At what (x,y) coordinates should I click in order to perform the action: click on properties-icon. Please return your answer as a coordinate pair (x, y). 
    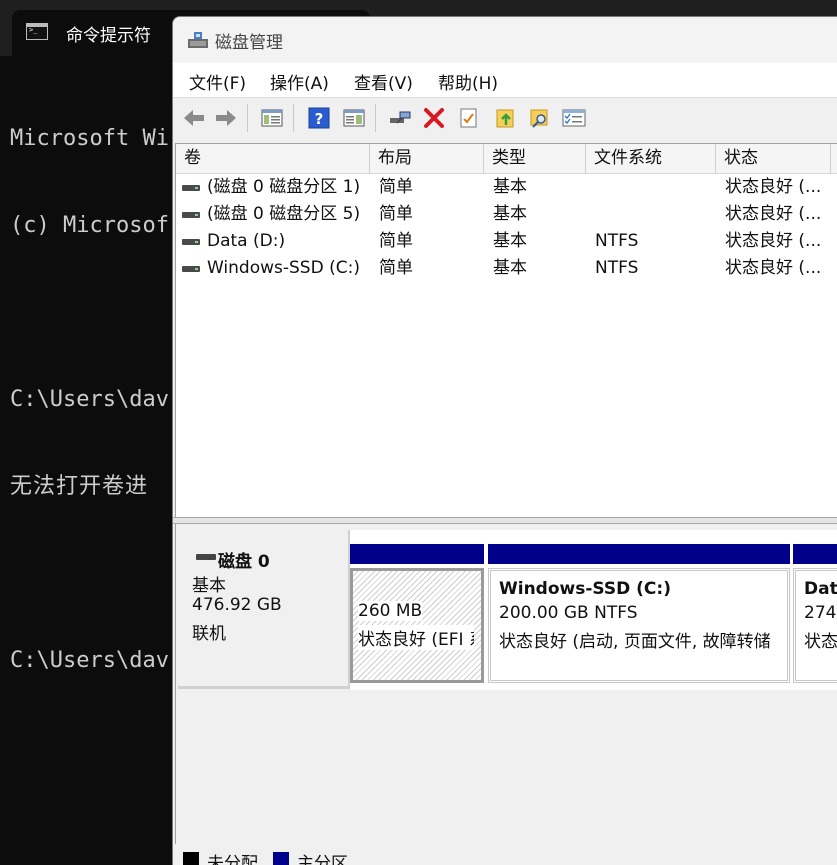
    Looking at the image, I should click on (469, 118).